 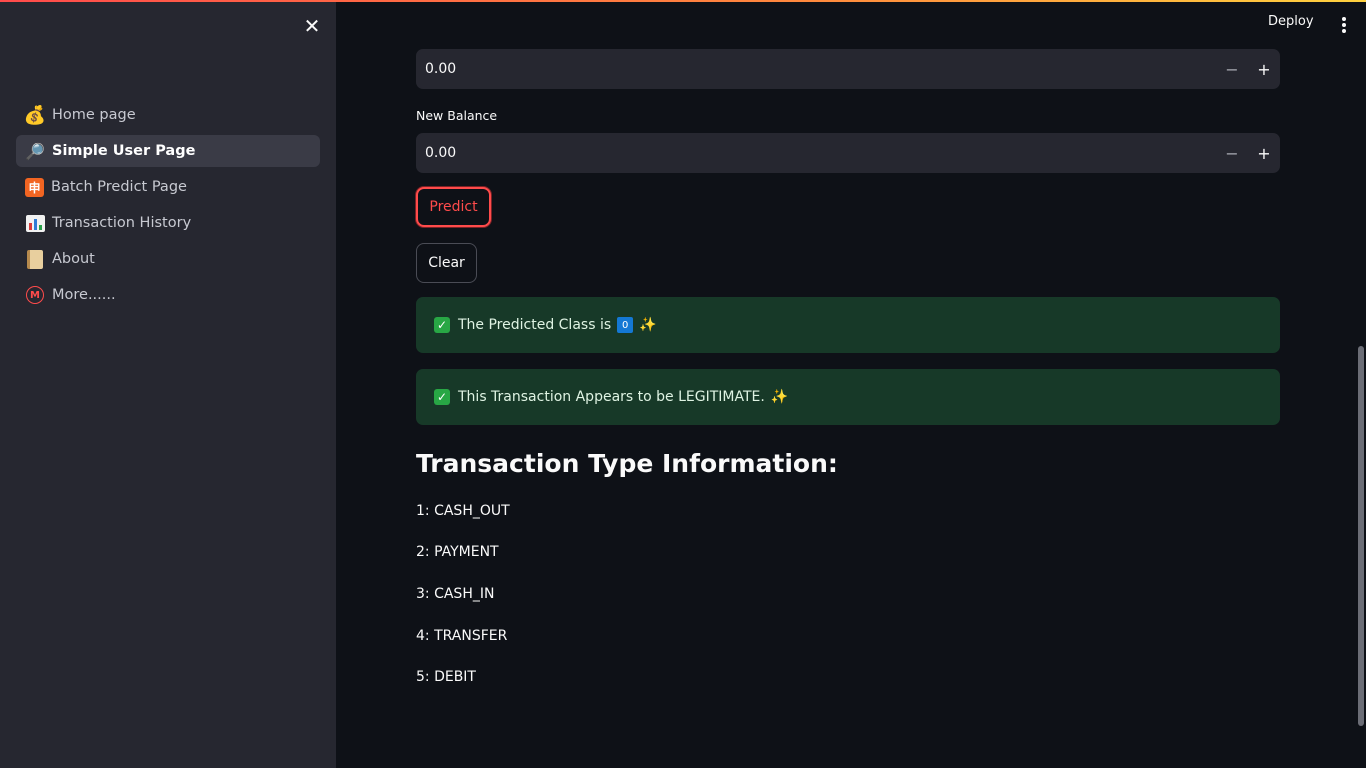 What do you see at coordinates (168, 259) in the screenshot?
I see `sidebar-item-about: About` at bounding box center [168, 259].